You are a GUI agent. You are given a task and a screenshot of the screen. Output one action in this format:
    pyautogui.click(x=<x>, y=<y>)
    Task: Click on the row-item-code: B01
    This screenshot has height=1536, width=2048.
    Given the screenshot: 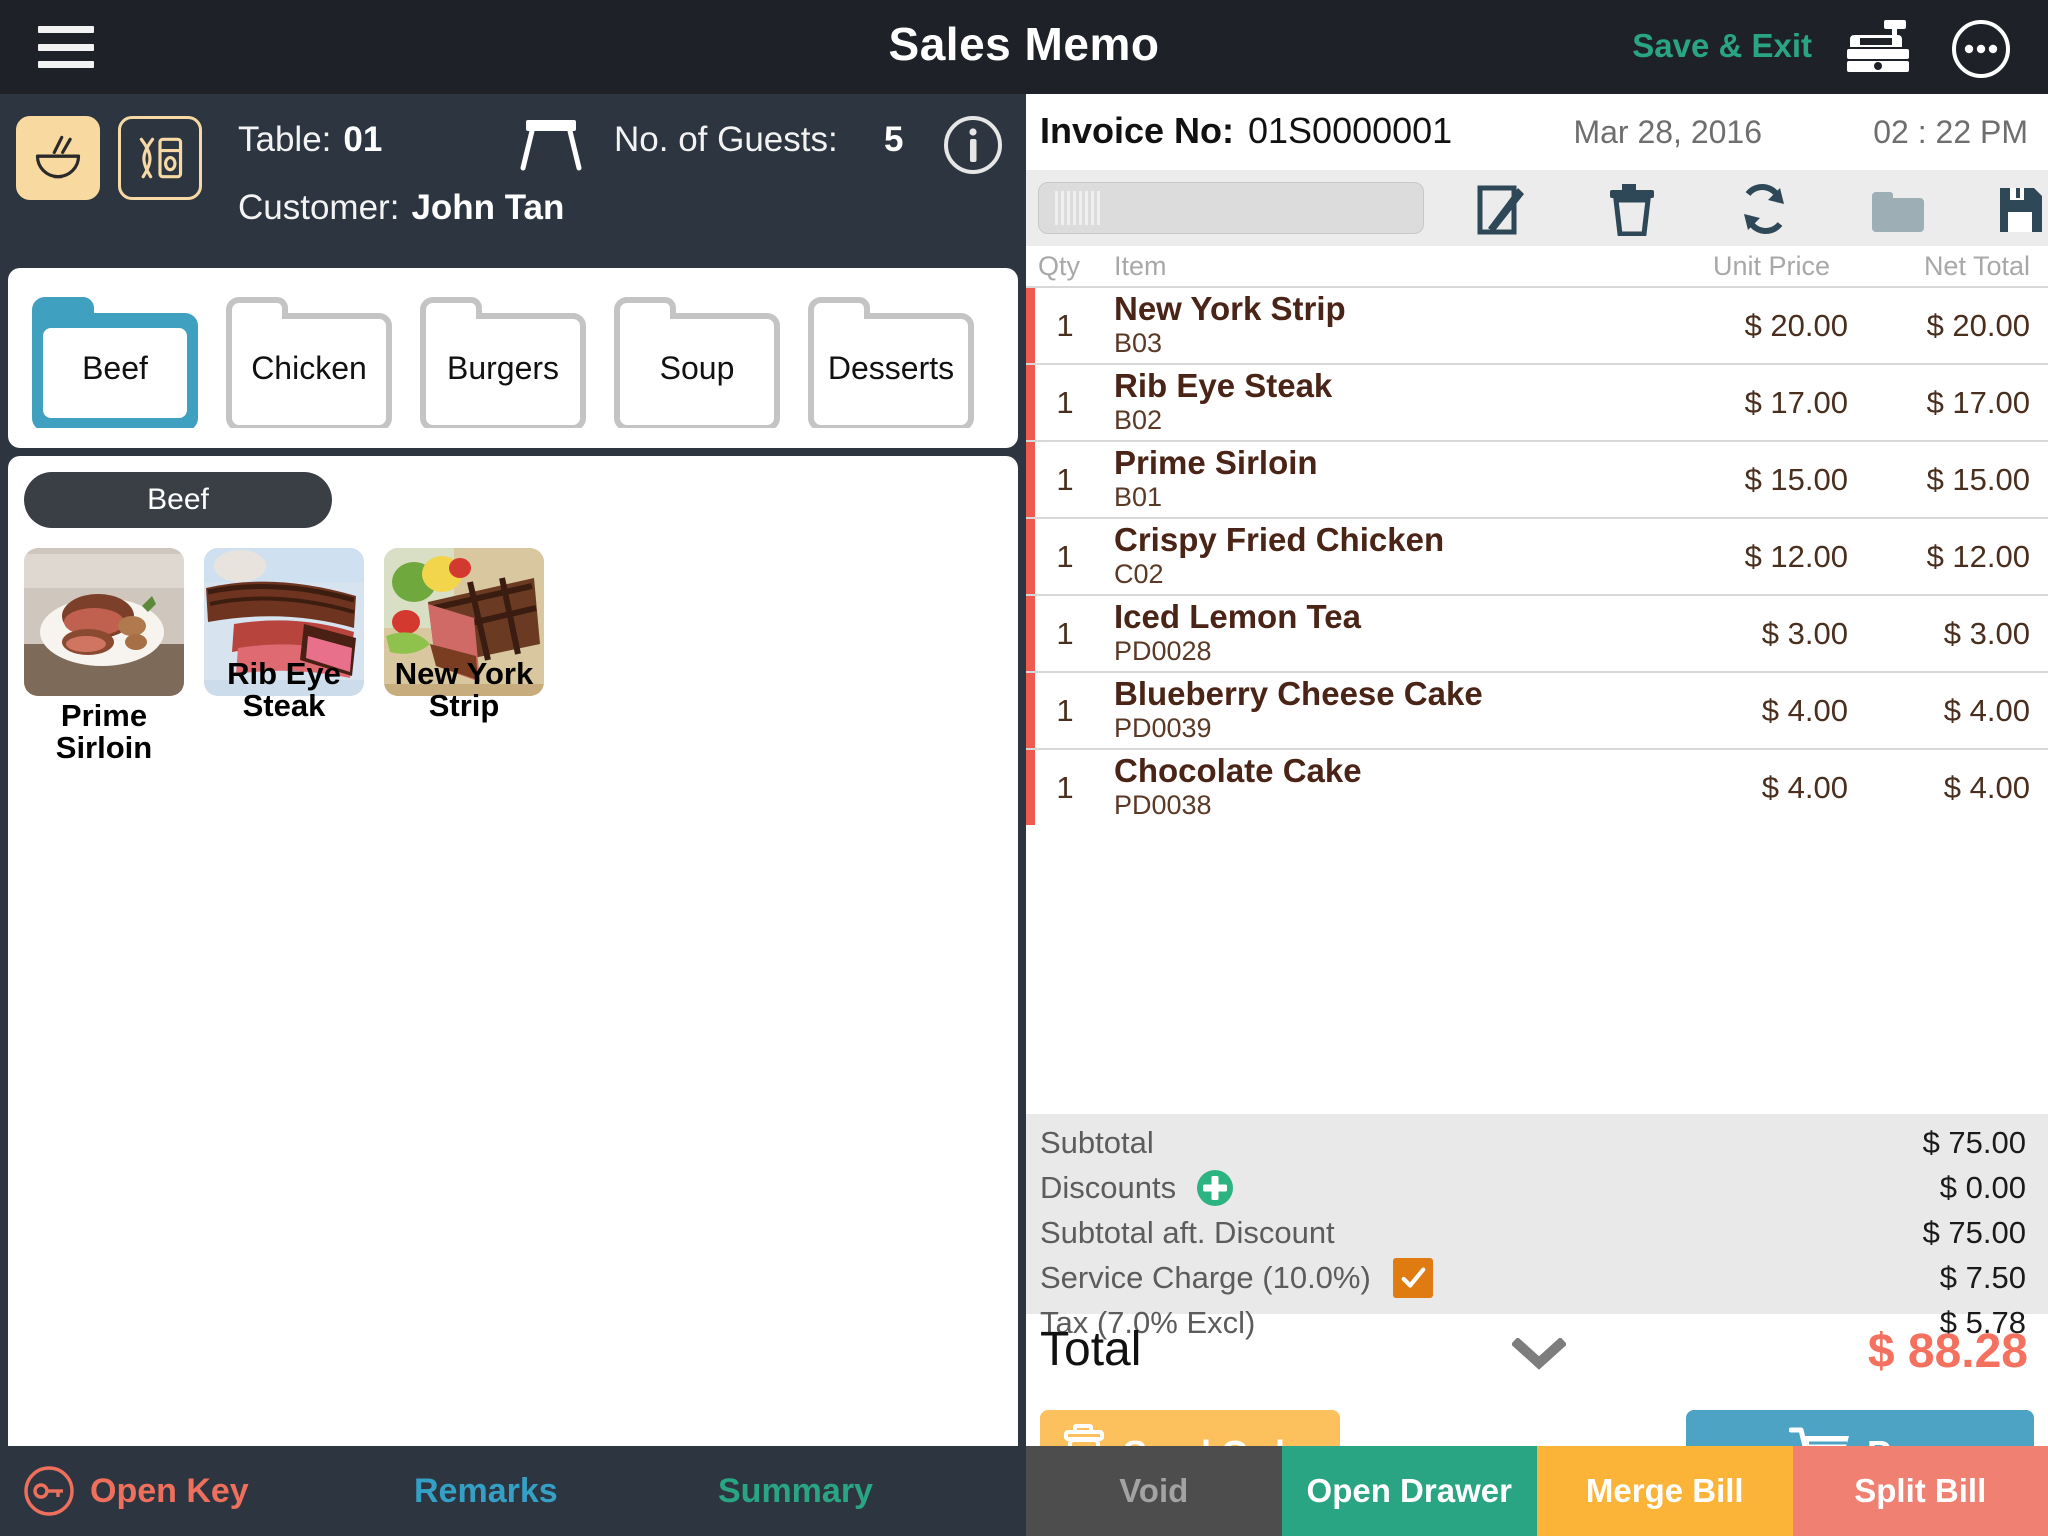 What is the action you would take?
    pyautogui.click(x=1138, y=497)
    